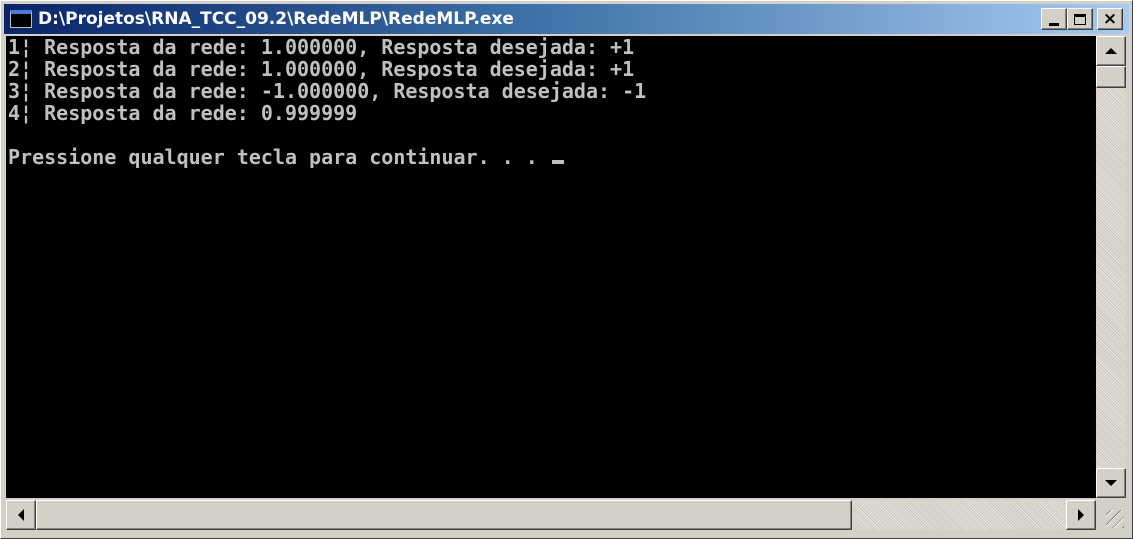 The height and width of the screenshot is (539, 1133). I want to click on caption-buttons: ×, so click(1082, 19).